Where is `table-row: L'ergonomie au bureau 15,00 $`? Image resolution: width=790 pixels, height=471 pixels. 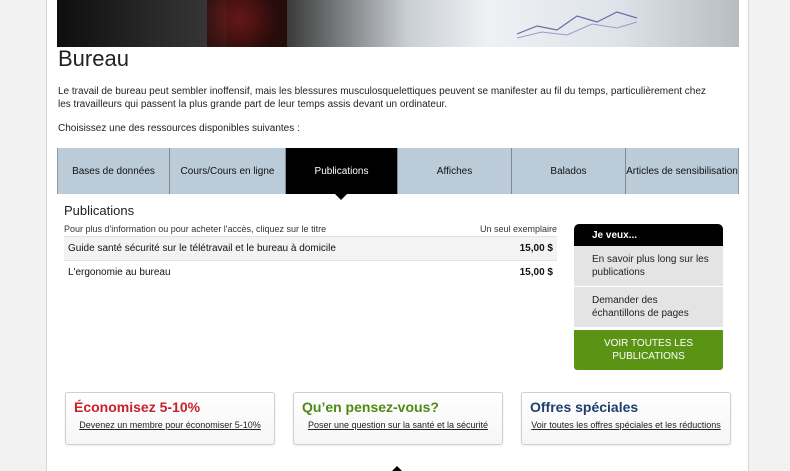
table-row: L'ergonomie au bureau 15,00 $ is located at coordinates (310, 272).